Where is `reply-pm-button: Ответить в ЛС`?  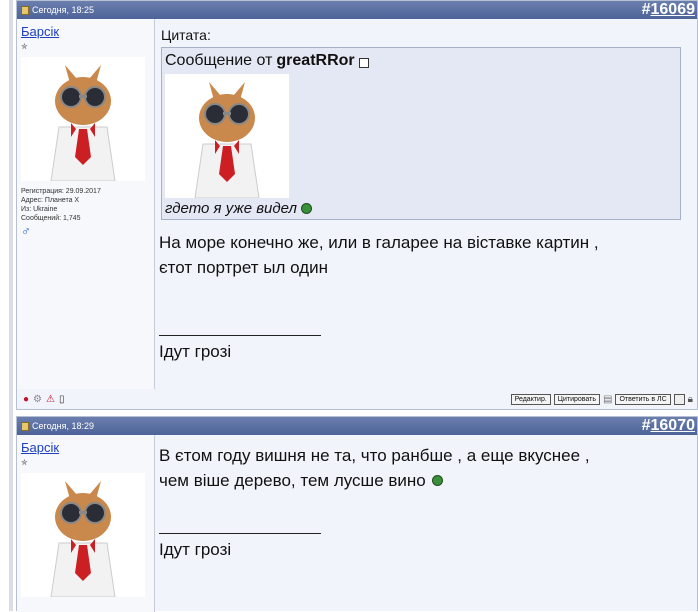
reply-pm-button: Ответить в ЛС is located at coordinates (643, 399).